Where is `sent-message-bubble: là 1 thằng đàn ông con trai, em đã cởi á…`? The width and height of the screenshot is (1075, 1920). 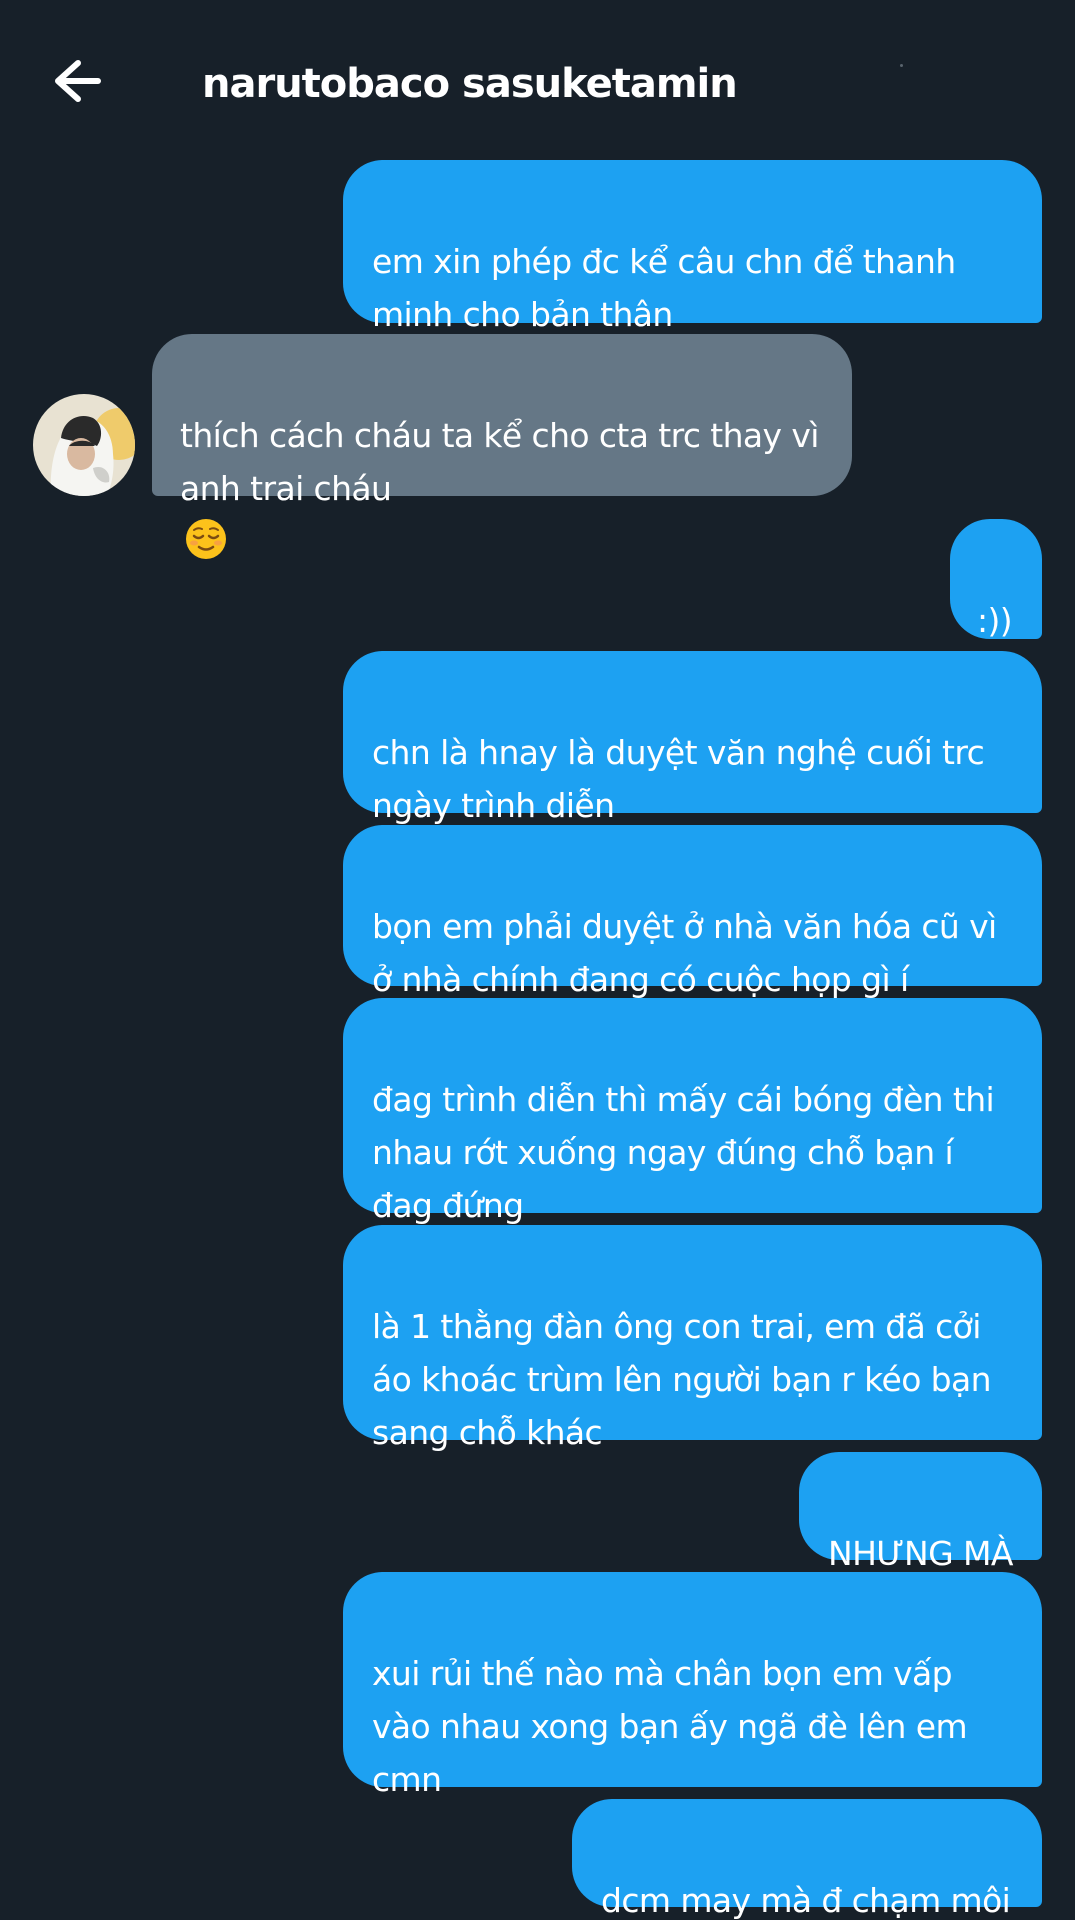
sent-message-bubble: là 1 thằng đàn ông con trai, em đã cởi á… is located at coordinates (692, 1338).